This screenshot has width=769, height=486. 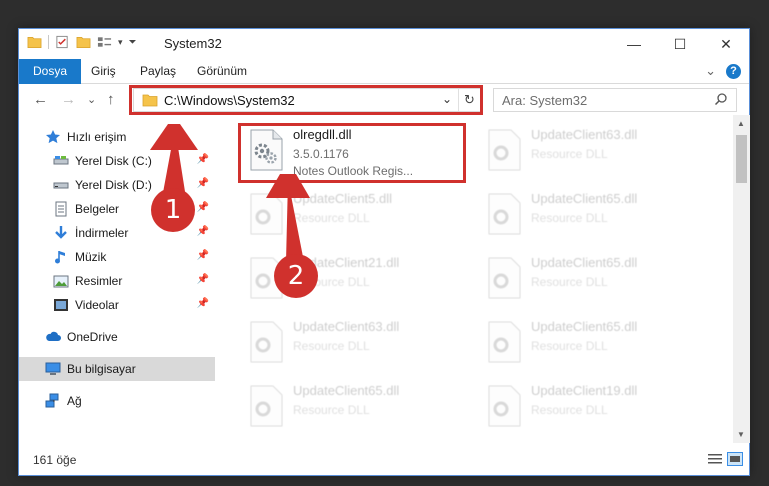 I want to click on status-bar: 161 öğe, so click(x=384, y=462).